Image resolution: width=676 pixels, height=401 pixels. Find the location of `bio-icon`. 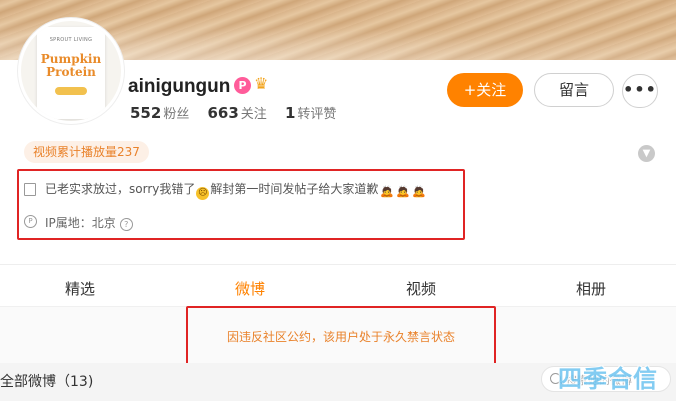

bio-icon is located at coordinates (30, 189).